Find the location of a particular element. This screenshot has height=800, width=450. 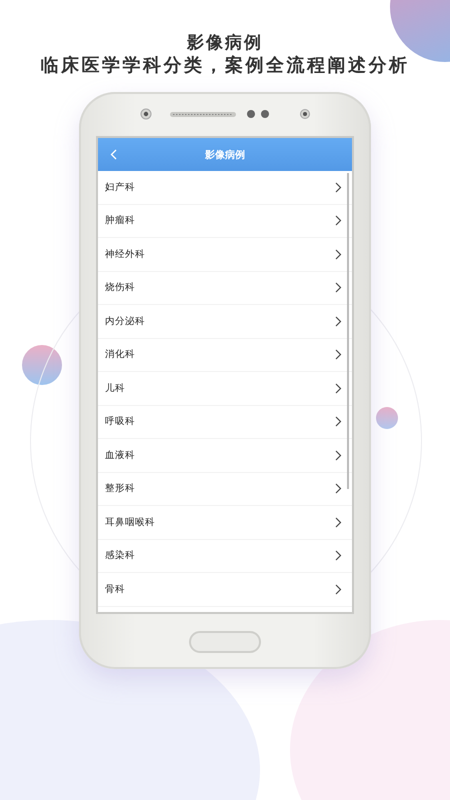

headline: 影像病例 is located at coordinates (225, 43).